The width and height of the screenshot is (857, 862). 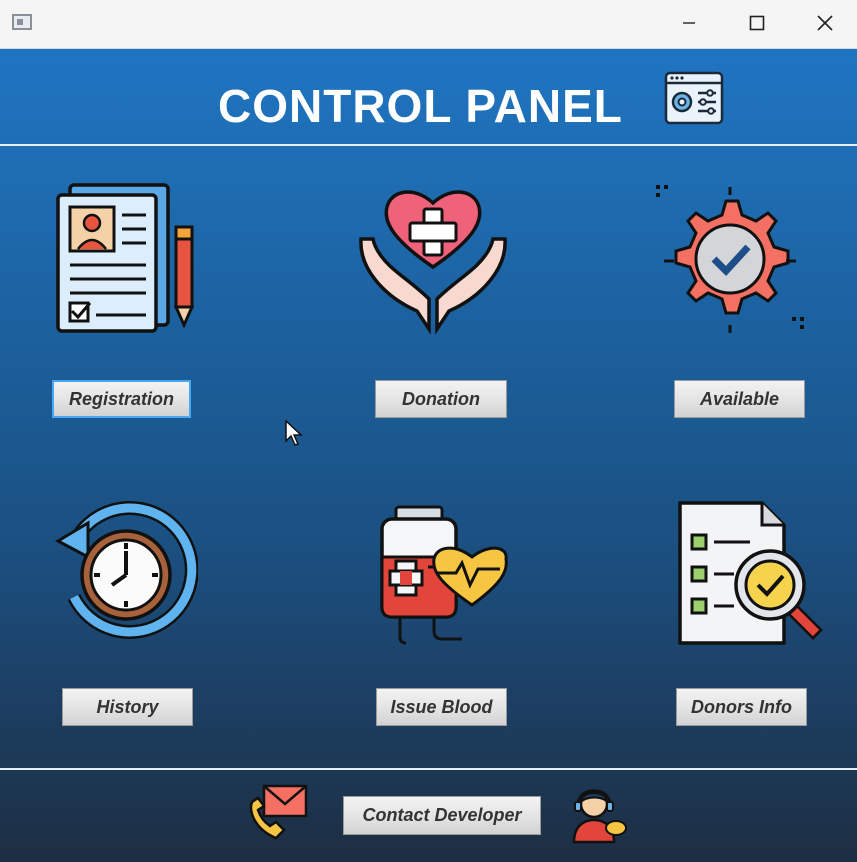 What do you see at coordinates (444, 575) in the screenshot?
I see `blood-bag-icon` at bounding box center [444, 575].